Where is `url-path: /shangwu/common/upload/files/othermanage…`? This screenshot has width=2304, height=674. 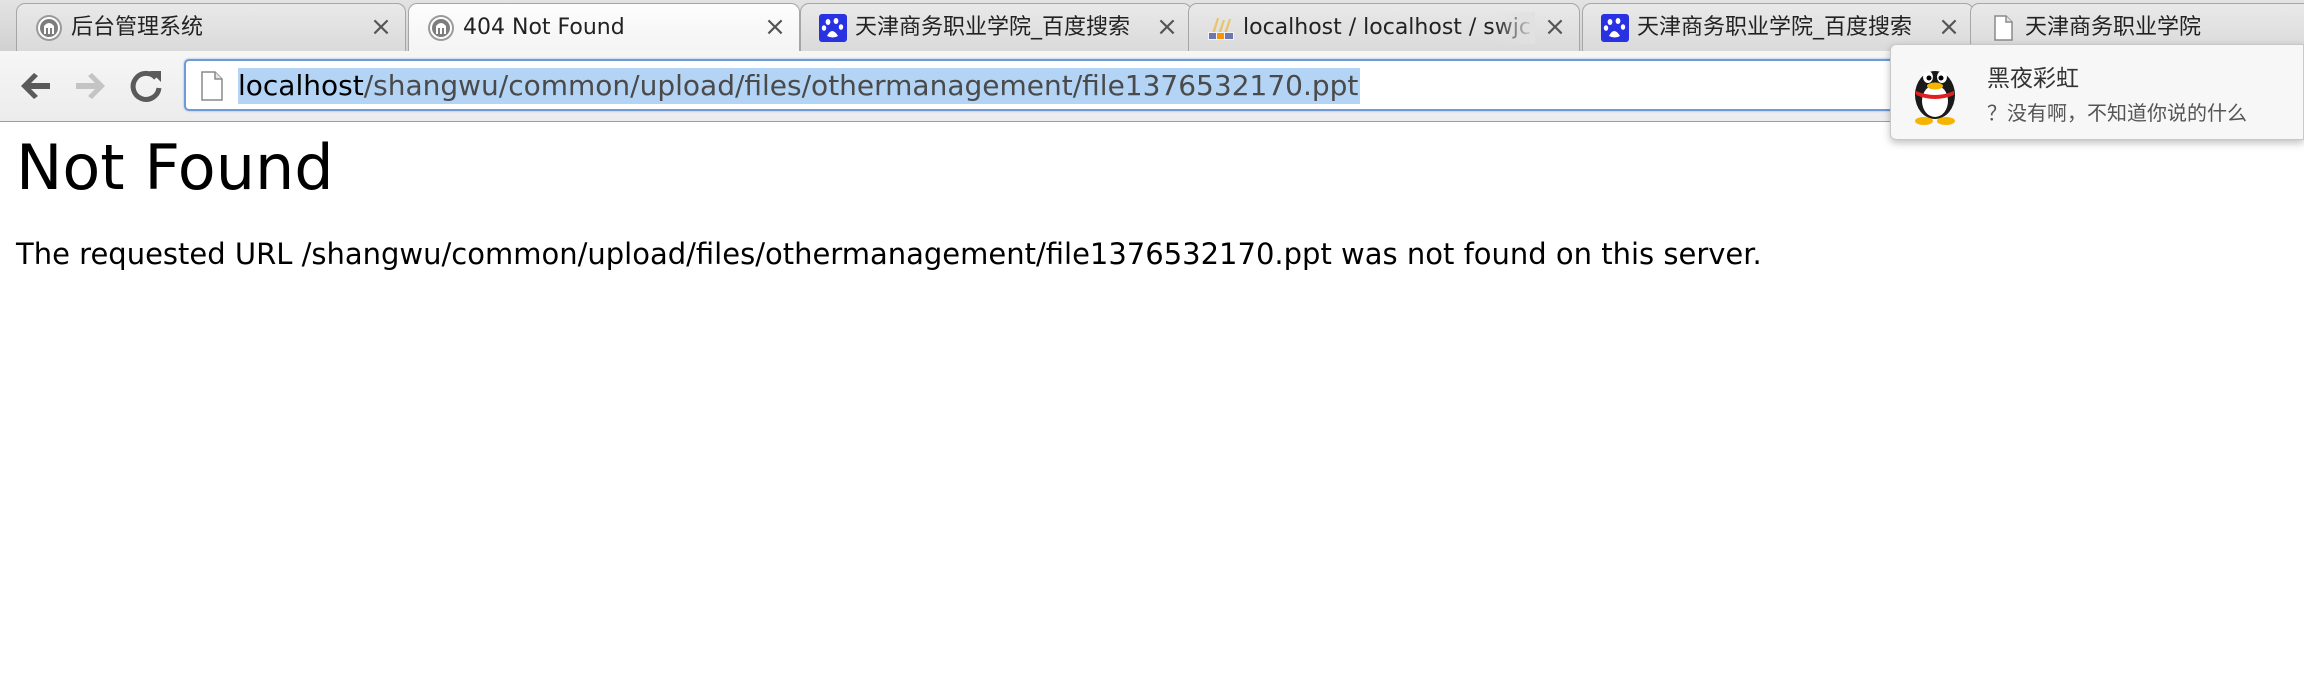 url-path: /shangwu/common/upload/files/othermanage… is located at coordinates (861, 85).